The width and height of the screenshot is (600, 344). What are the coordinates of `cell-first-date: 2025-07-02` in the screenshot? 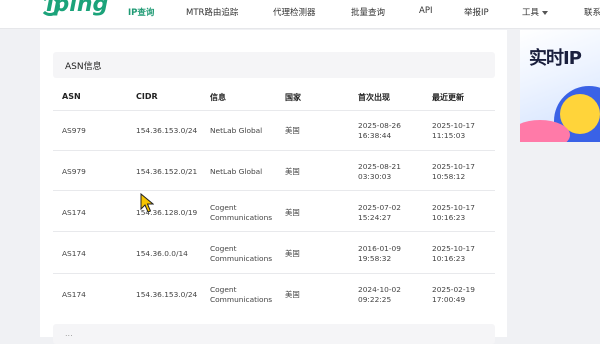 It's located at (379, 207).